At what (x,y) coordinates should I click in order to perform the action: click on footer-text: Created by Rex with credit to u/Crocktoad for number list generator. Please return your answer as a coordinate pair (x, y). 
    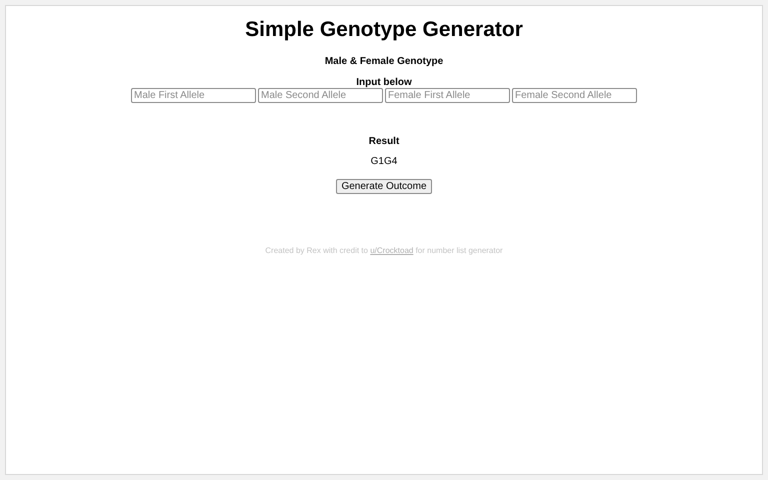
    Looking at the image, I should click on (384, 250).